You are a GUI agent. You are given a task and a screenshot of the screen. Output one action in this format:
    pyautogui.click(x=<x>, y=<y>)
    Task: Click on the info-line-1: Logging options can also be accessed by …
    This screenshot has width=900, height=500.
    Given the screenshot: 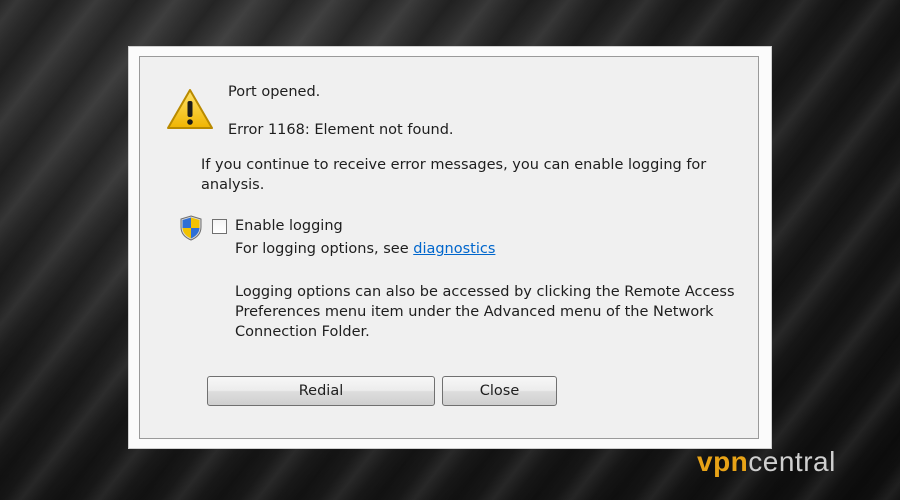 What is the action you would take?
    pyautogui.click(x=485, y=292)
    